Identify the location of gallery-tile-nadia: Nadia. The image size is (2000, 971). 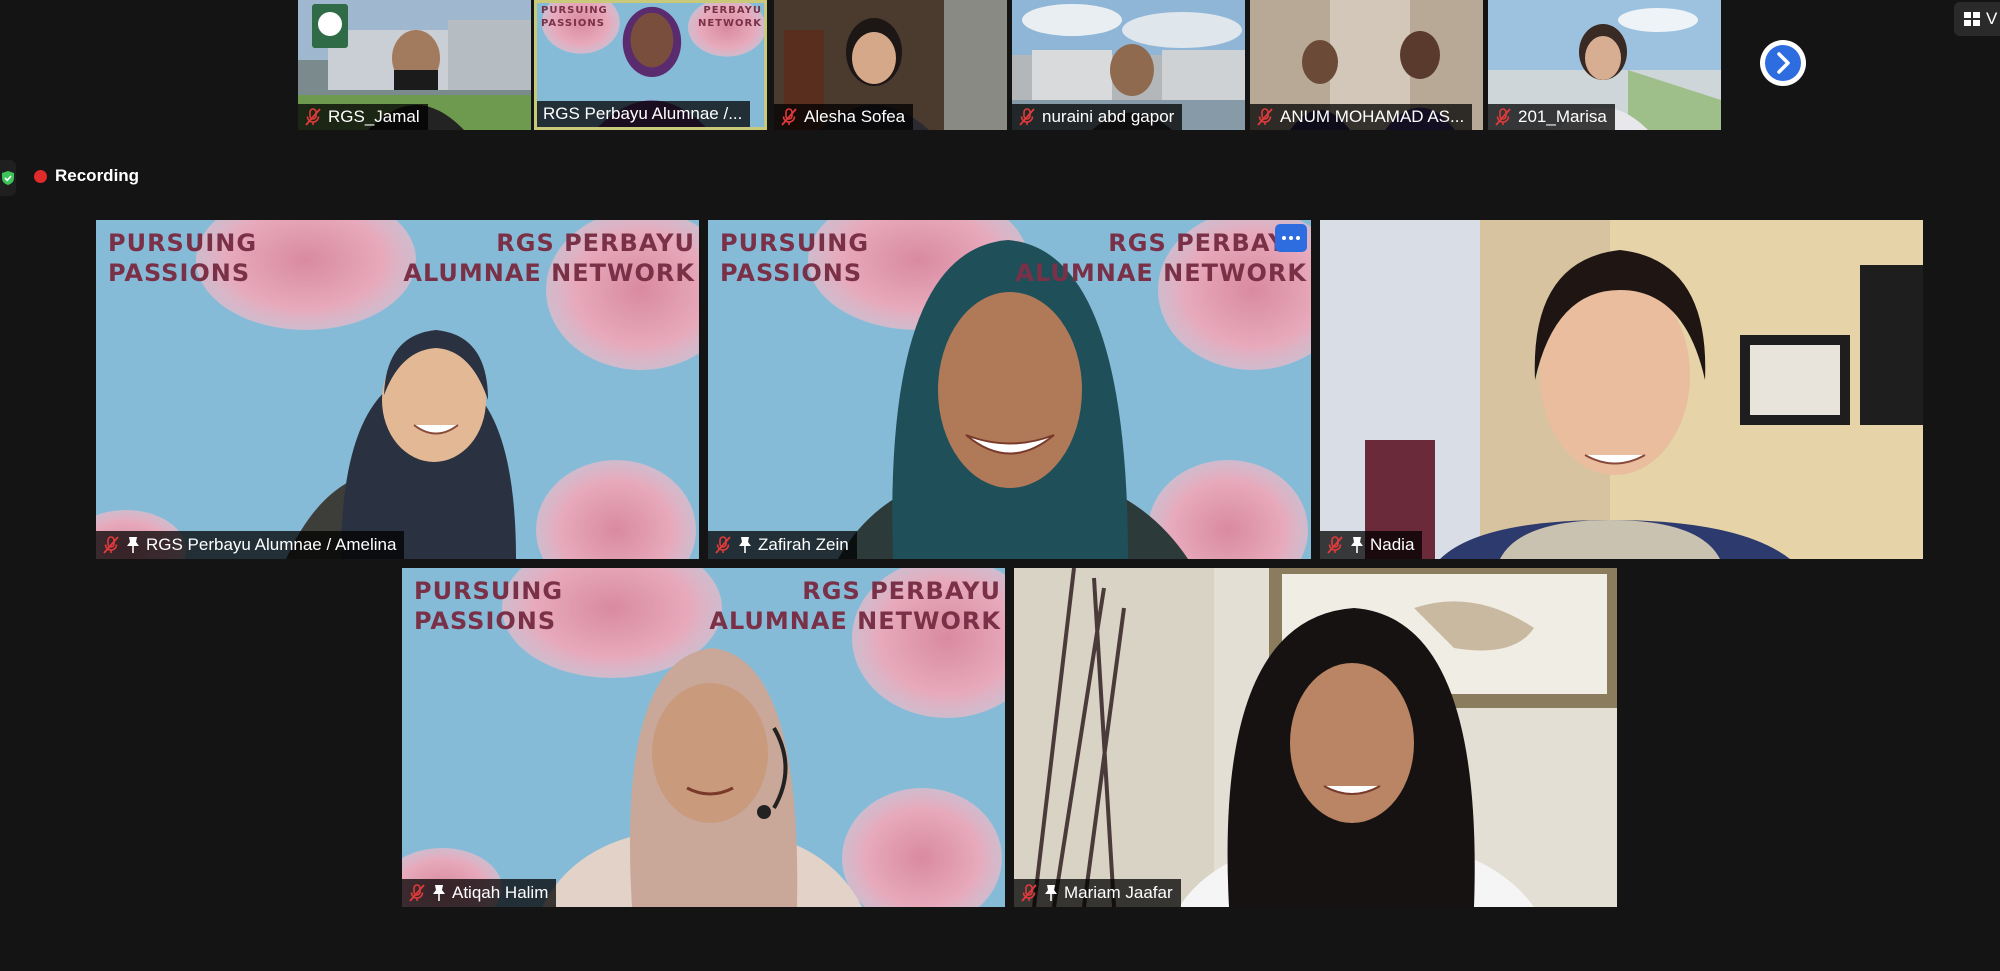
(1621, 389).